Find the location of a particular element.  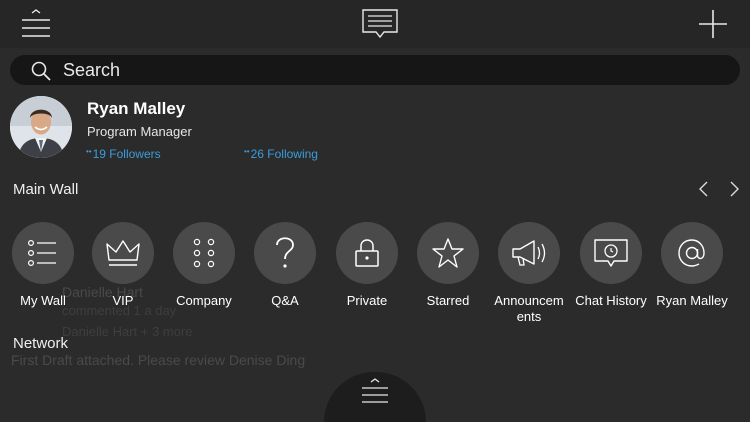

lock-icon is located at coordinates (367, 253).